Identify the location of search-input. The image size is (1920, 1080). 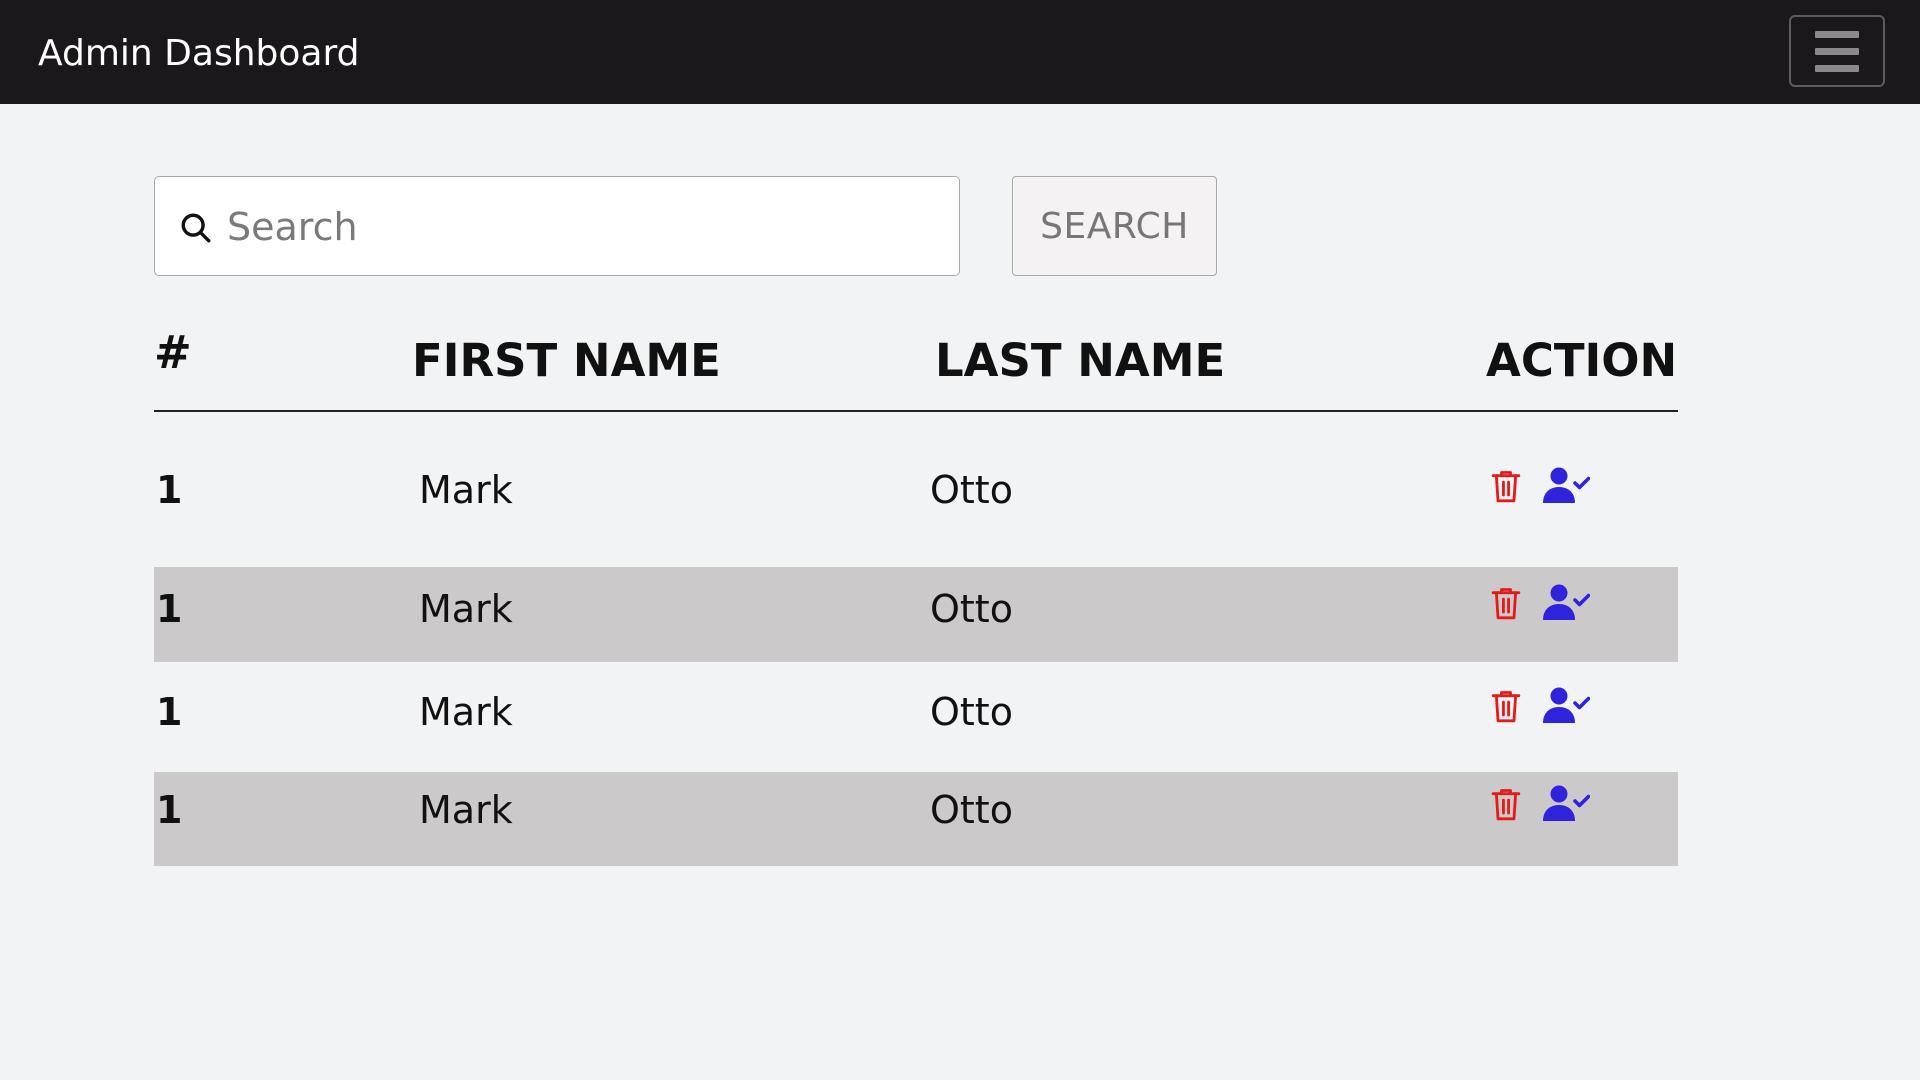
(577, 227).